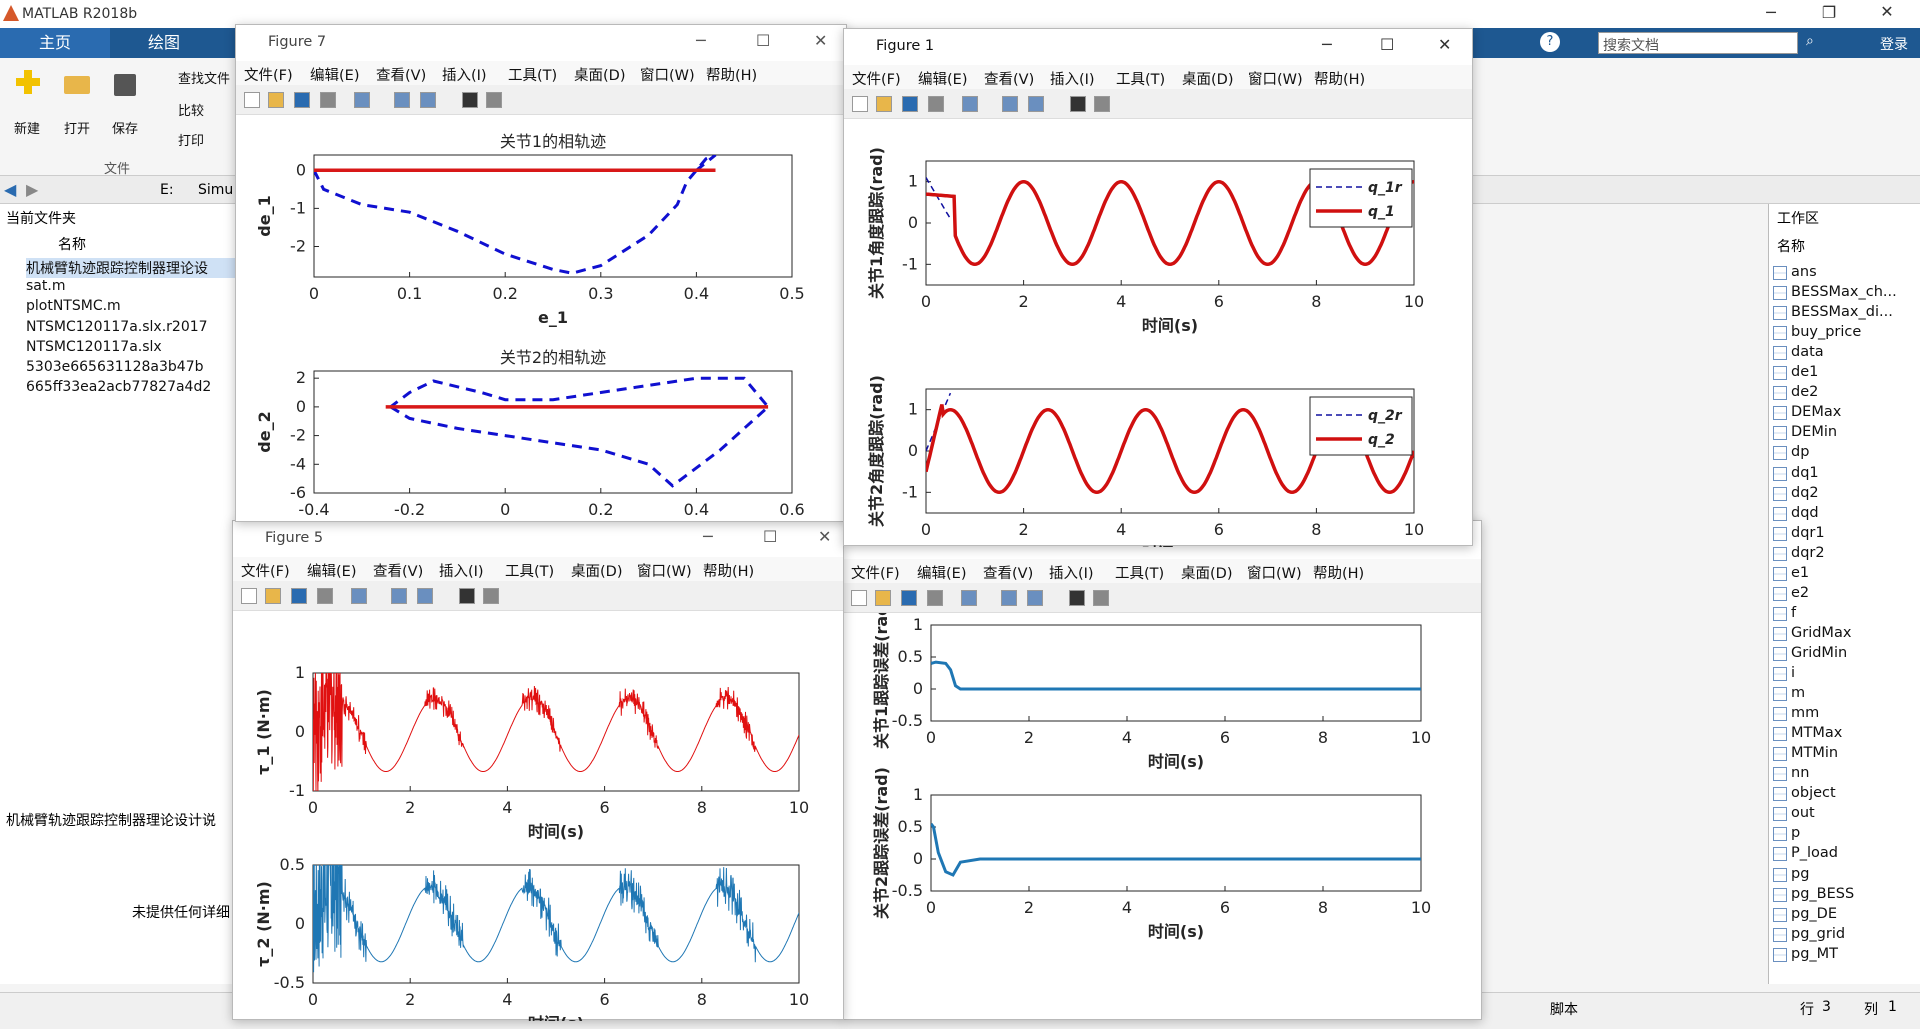 The image size is (1920, 1029). Describe the element at coordinates (132, 268) in the screenshot. I see `file-list-item: 机械臂轨迹跟踪控制器理论设` at that location.